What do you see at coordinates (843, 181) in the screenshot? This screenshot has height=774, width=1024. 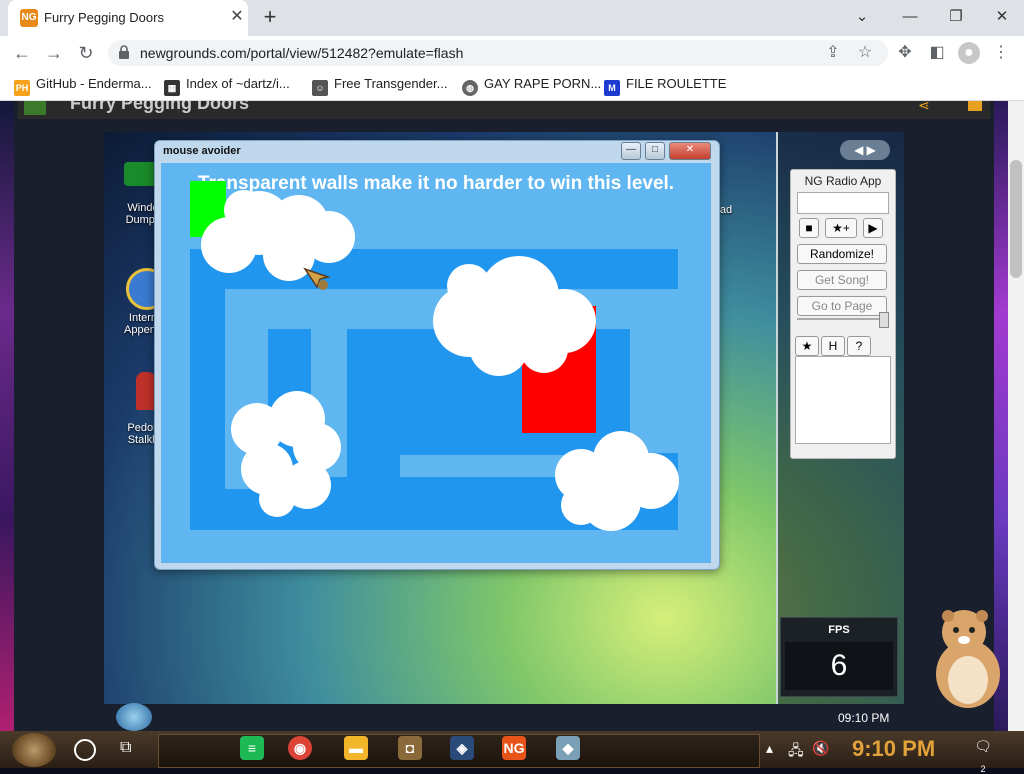 I see `radio-title: NG Radio App` at bounding box center [843, 181].